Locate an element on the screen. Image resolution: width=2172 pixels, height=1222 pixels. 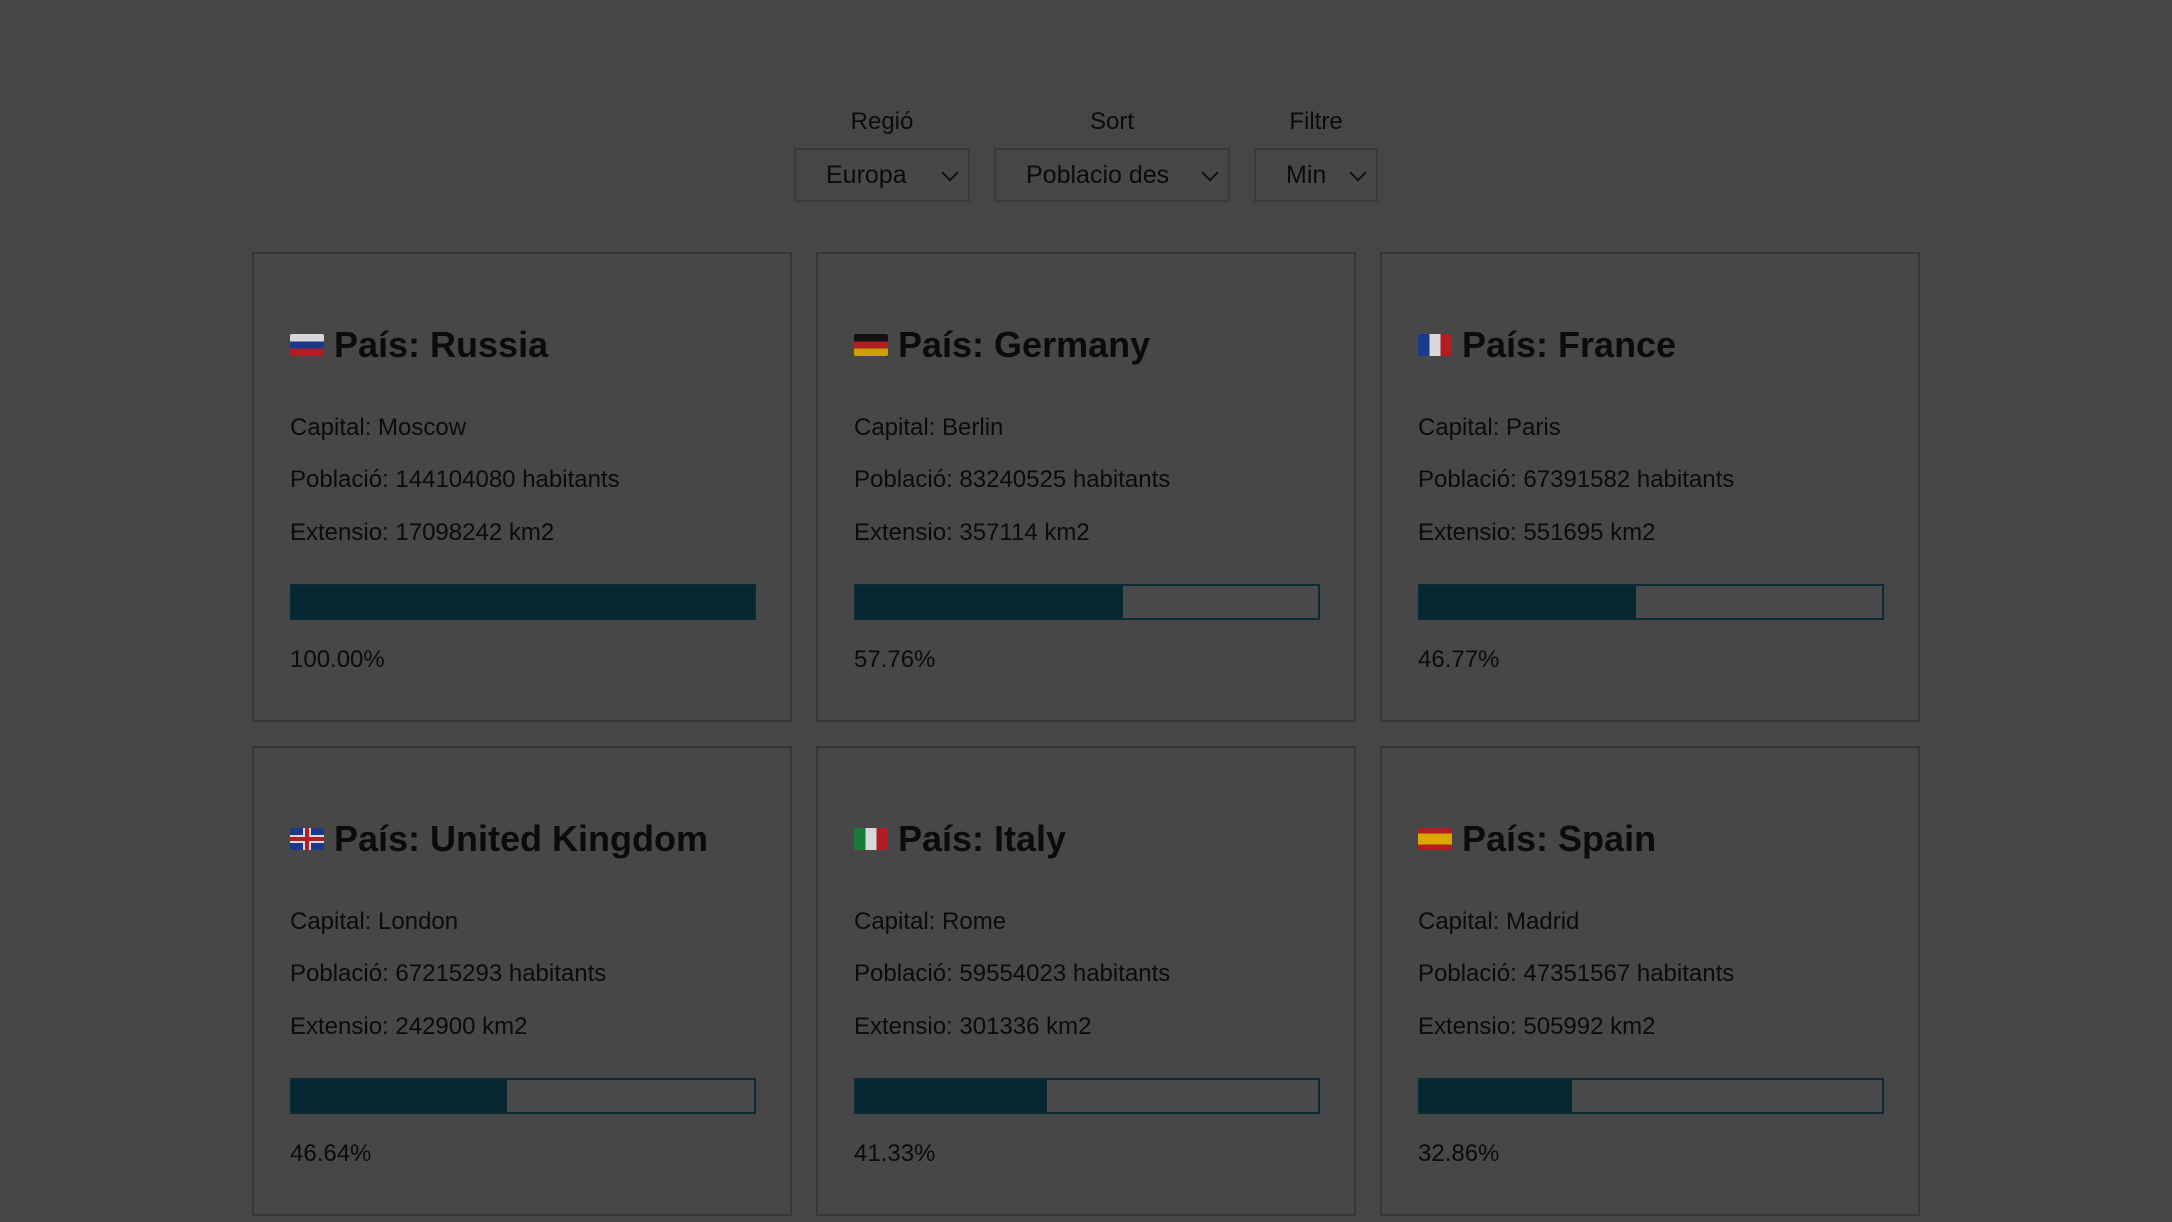
capital-text: Capital: Berlin is located at coordinates (929, 427).